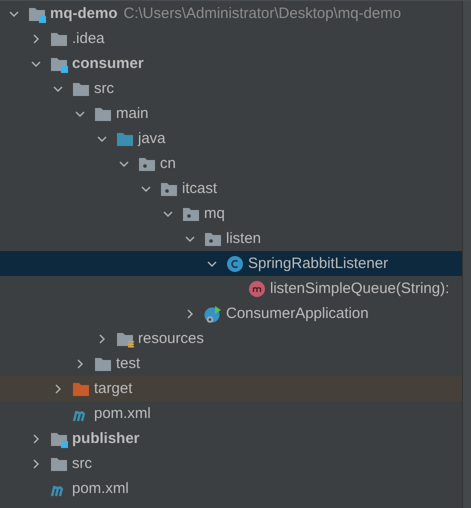  I want to click on tree-row: test, so click(231, 363).